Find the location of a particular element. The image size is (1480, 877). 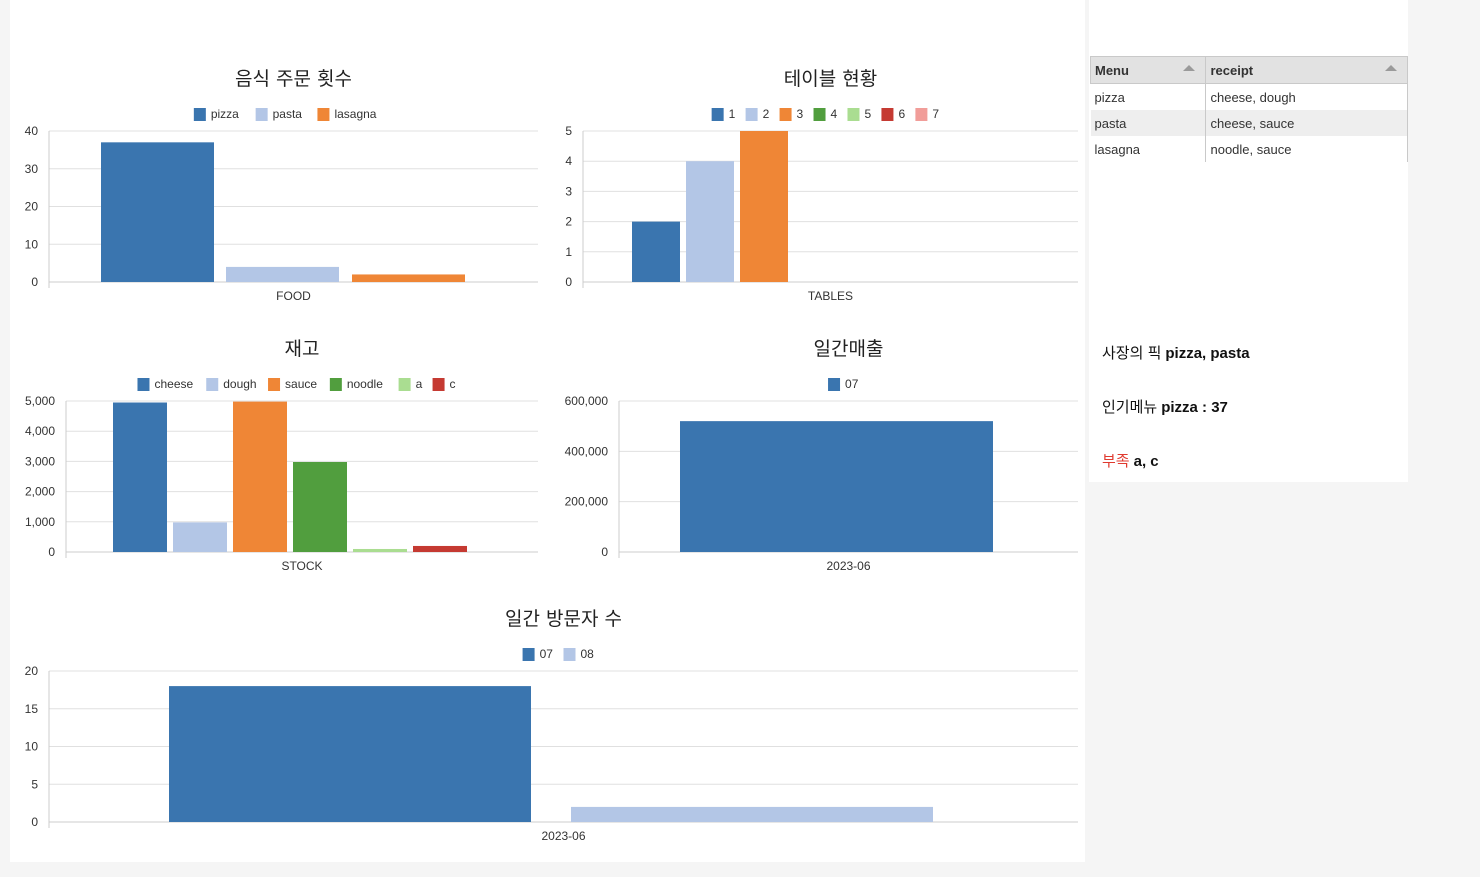

y-tick-label: 4,000 is located at coordinates (40, 431).